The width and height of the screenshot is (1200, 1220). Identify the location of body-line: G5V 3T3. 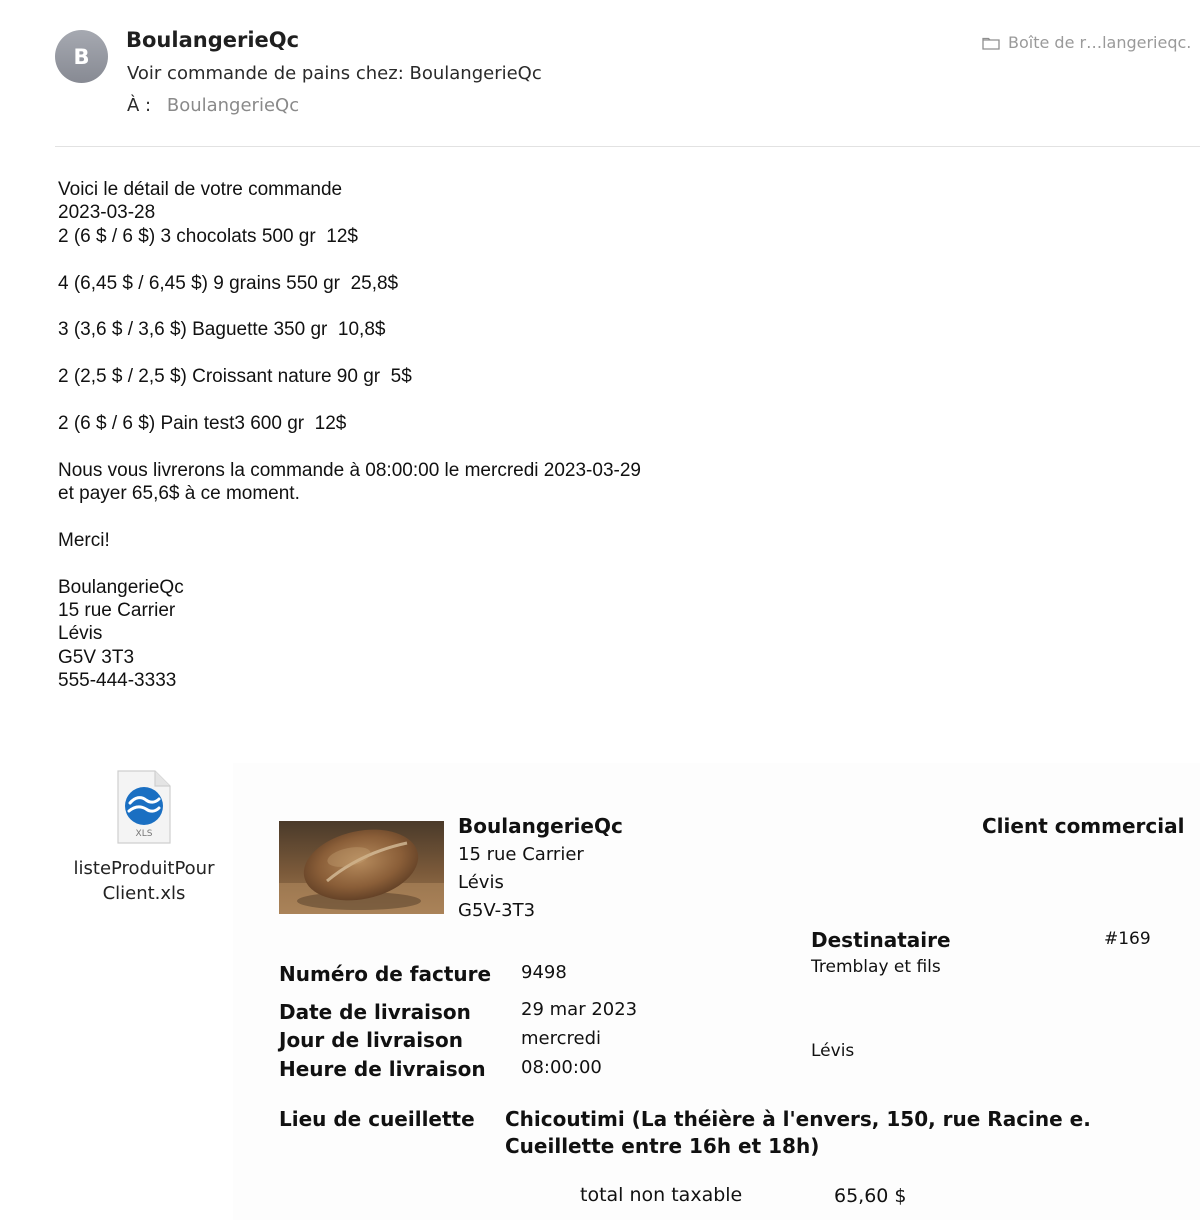
(96, 657).